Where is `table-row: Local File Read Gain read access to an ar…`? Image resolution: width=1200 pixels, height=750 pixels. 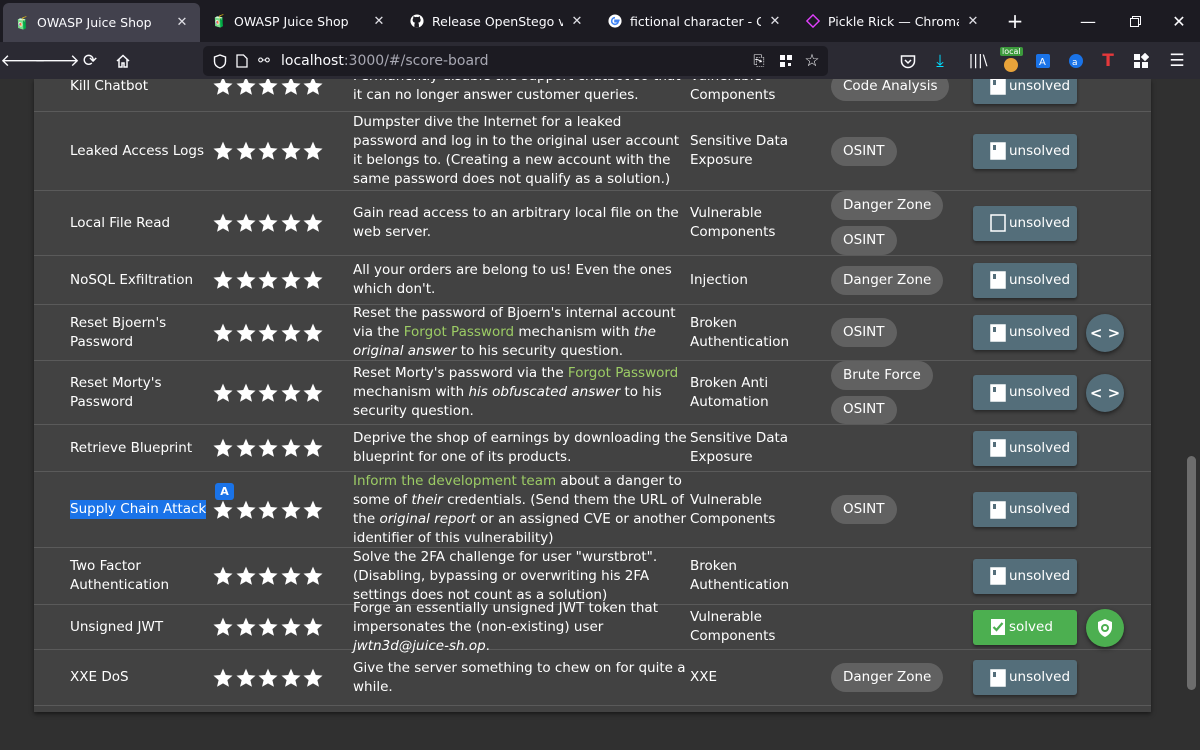
table-row: Local File Read Gain read access to an ar… is located at coordinates (592, 223).